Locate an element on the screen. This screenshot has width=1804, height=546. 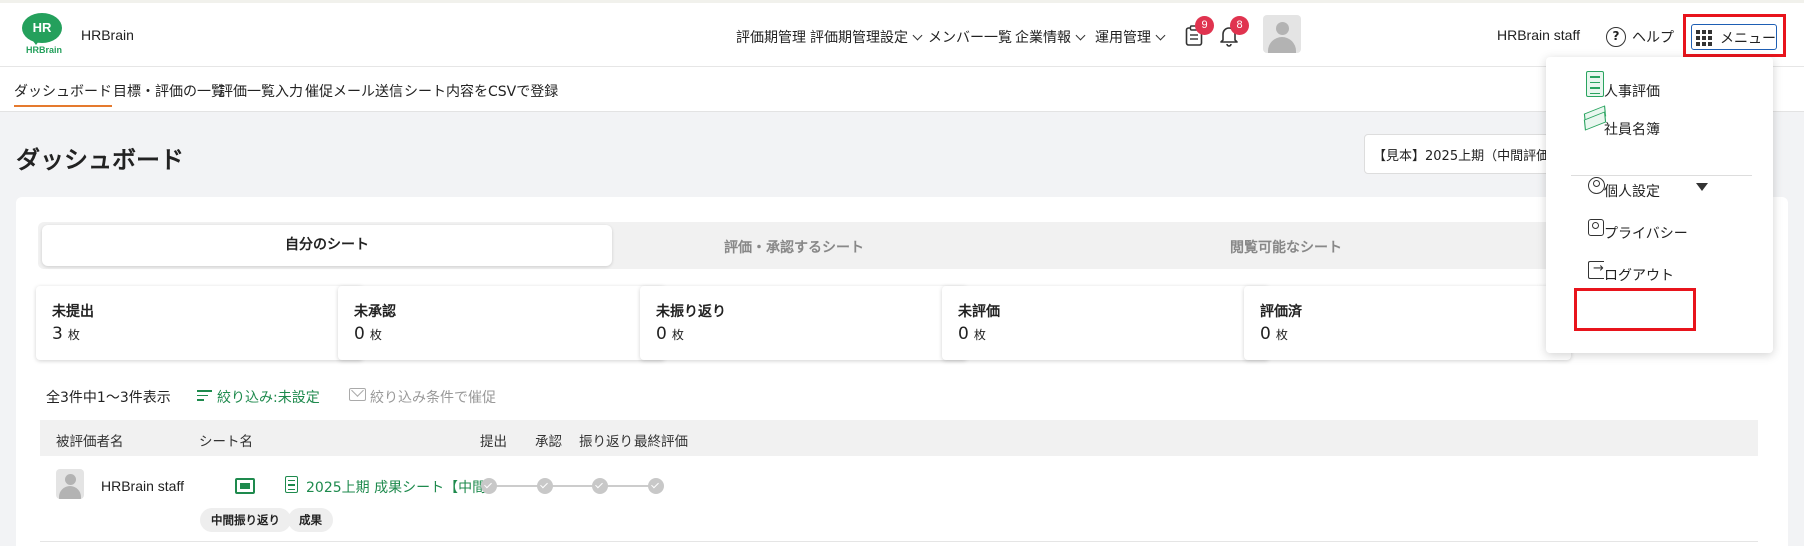
progress-approve-check-icon is located at coordinates (545, 486).